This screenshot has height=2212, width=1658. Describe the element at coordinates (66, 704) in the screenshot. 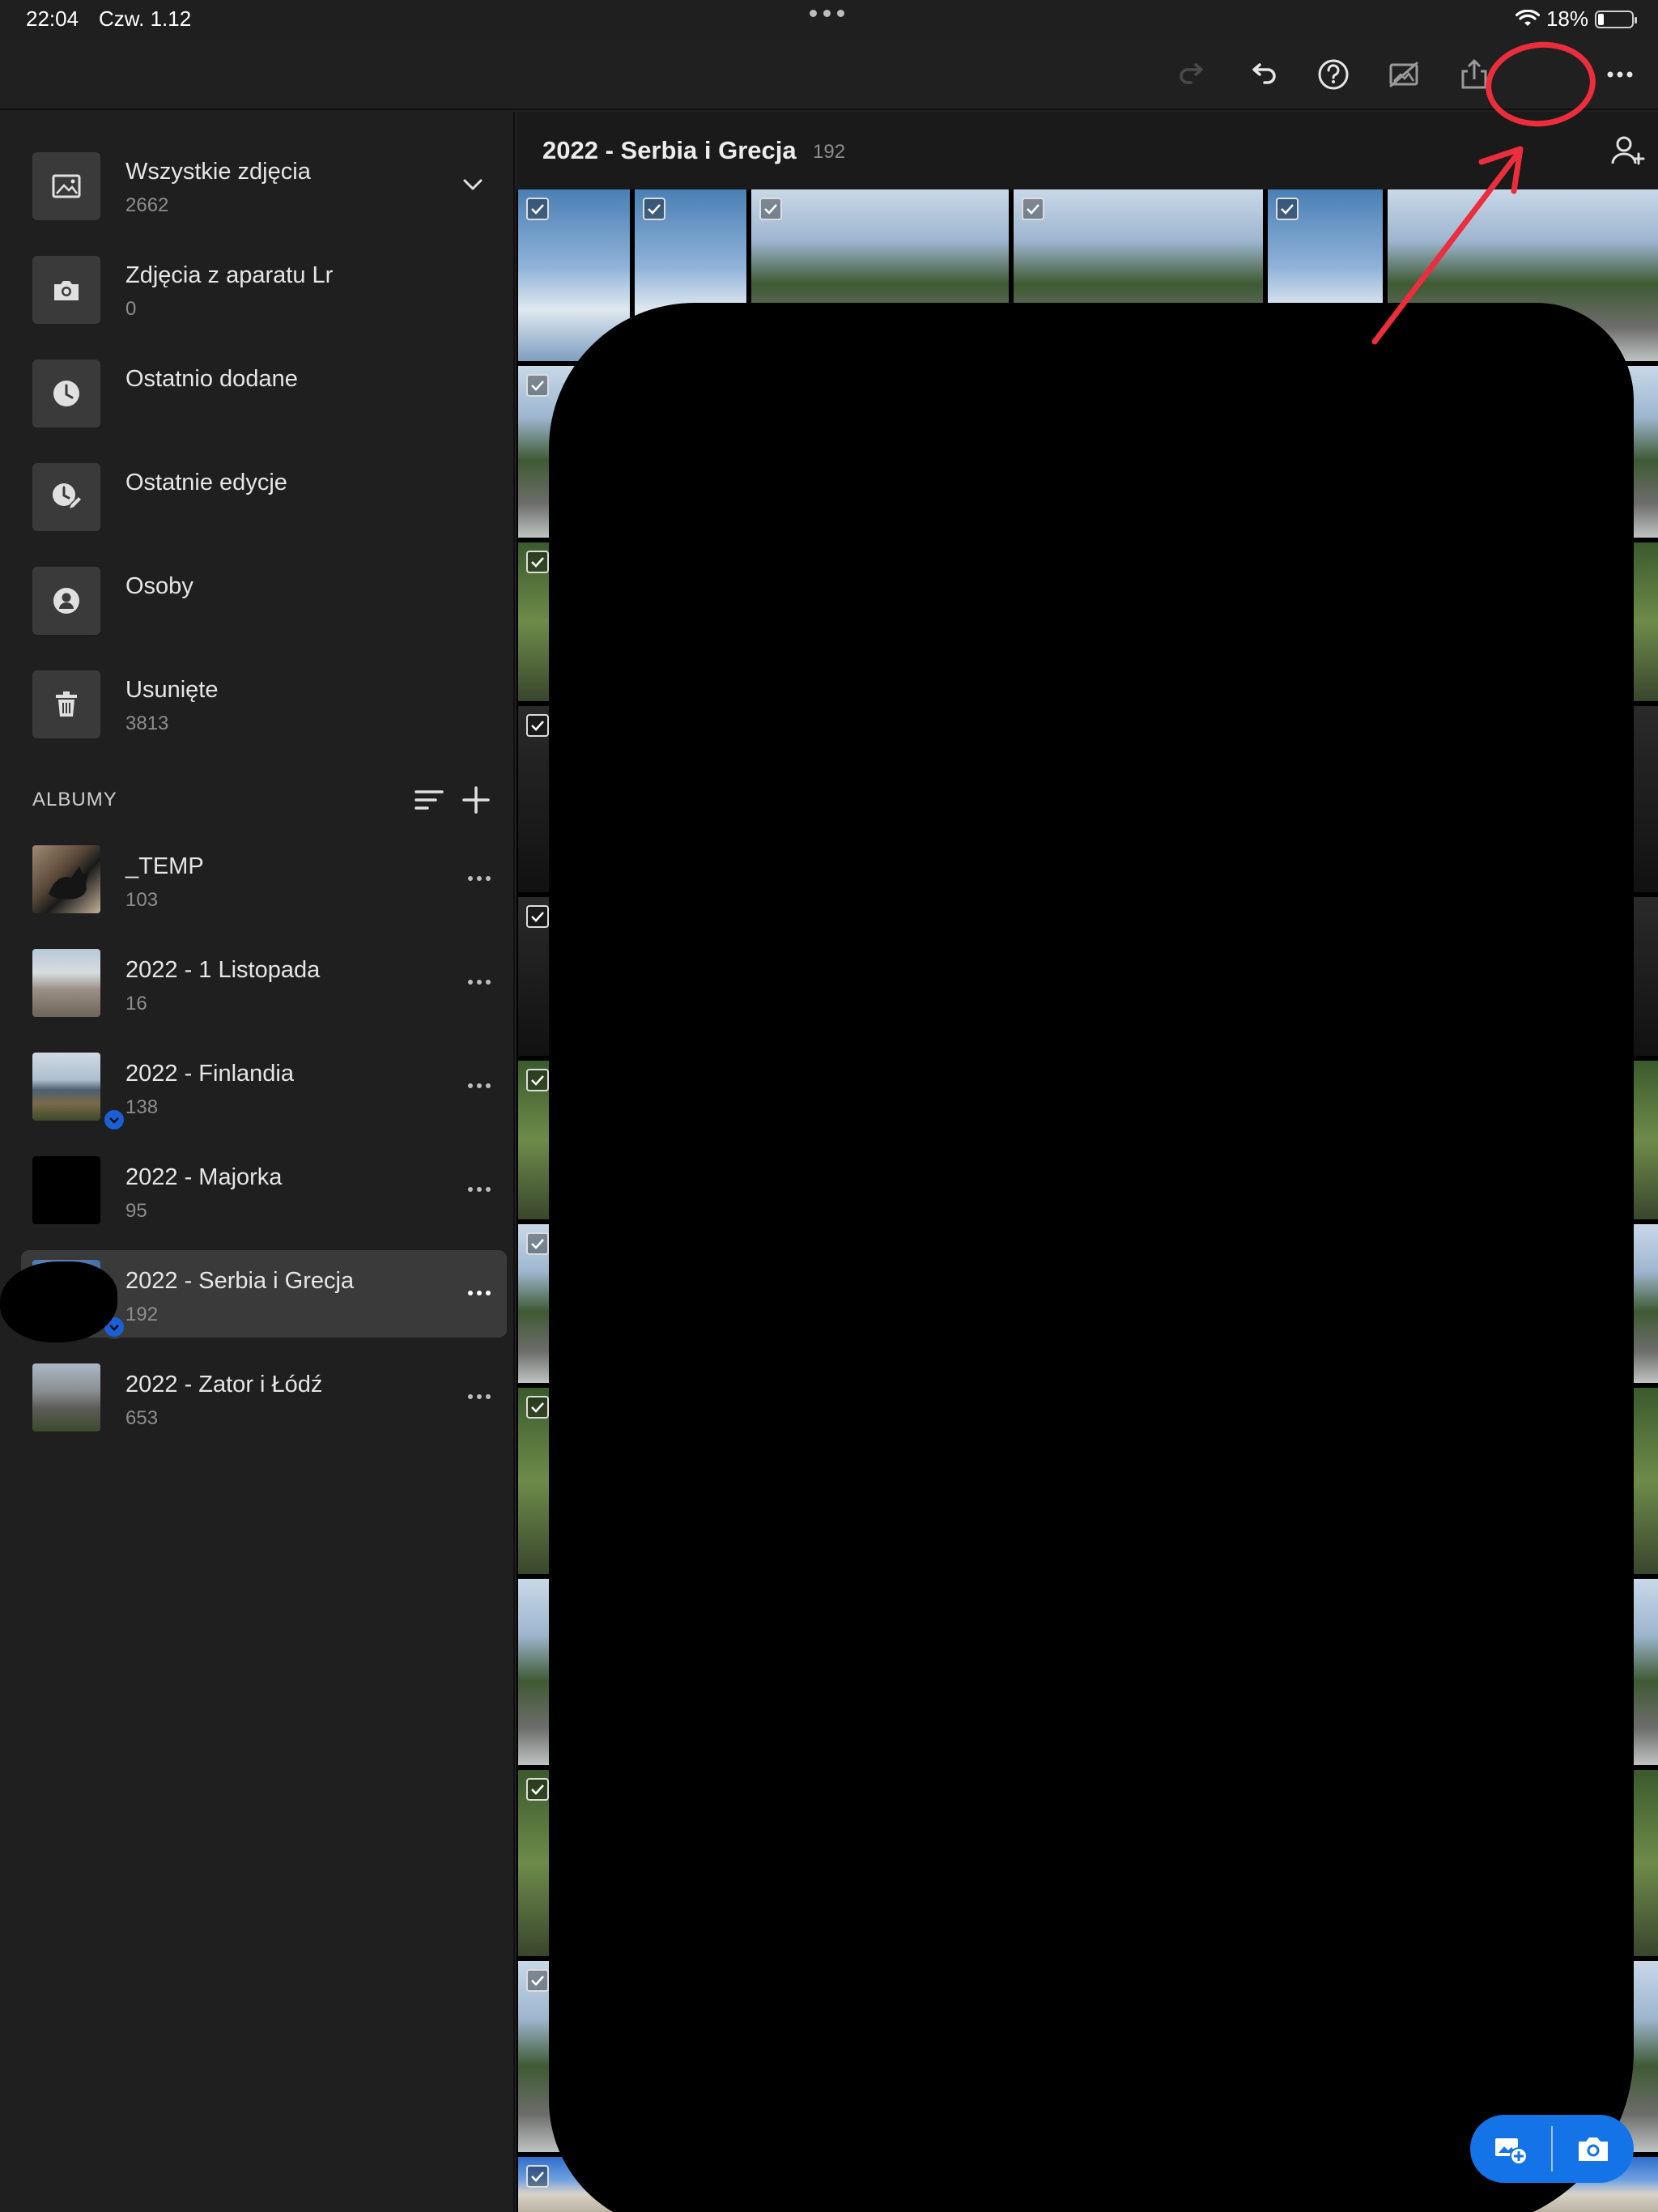

I see `trash-icon` at that location.